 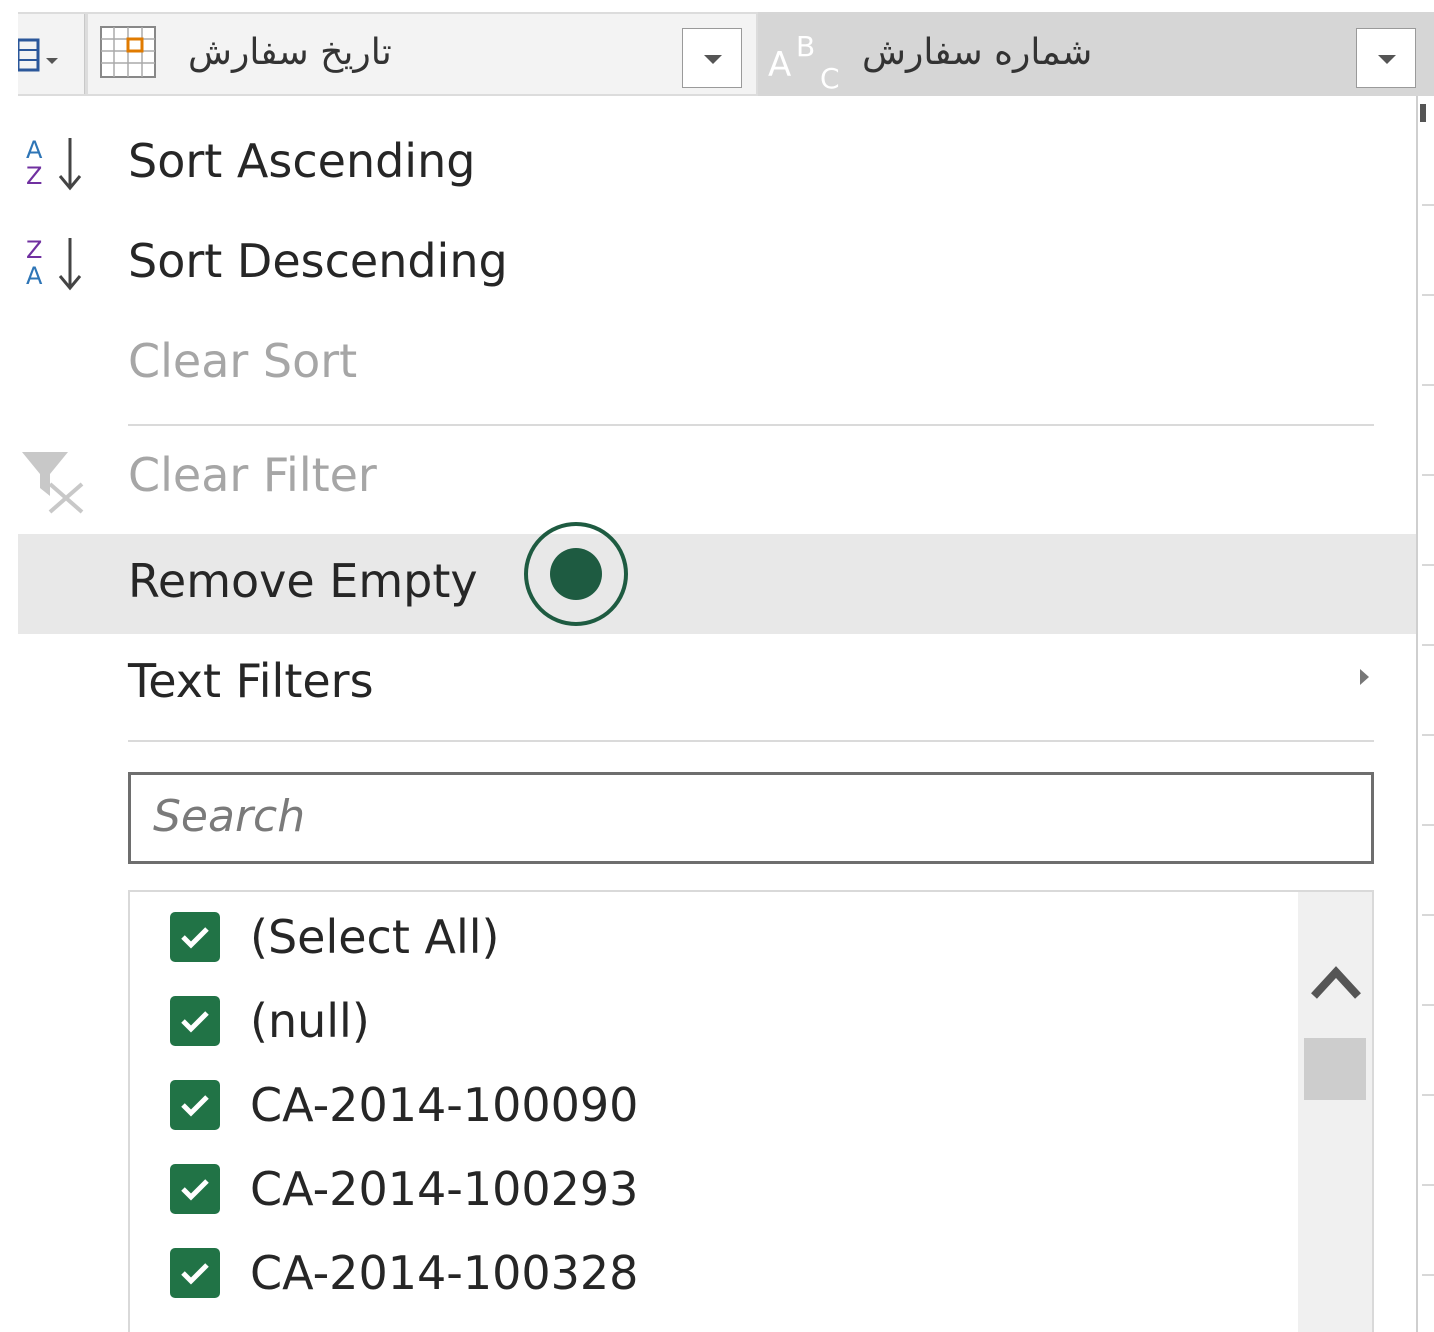 What do you see at coordinates (717, 364) in the screenshot?
I see `clear-sort-item: Clear Sort` at bounding box center [717, 364].